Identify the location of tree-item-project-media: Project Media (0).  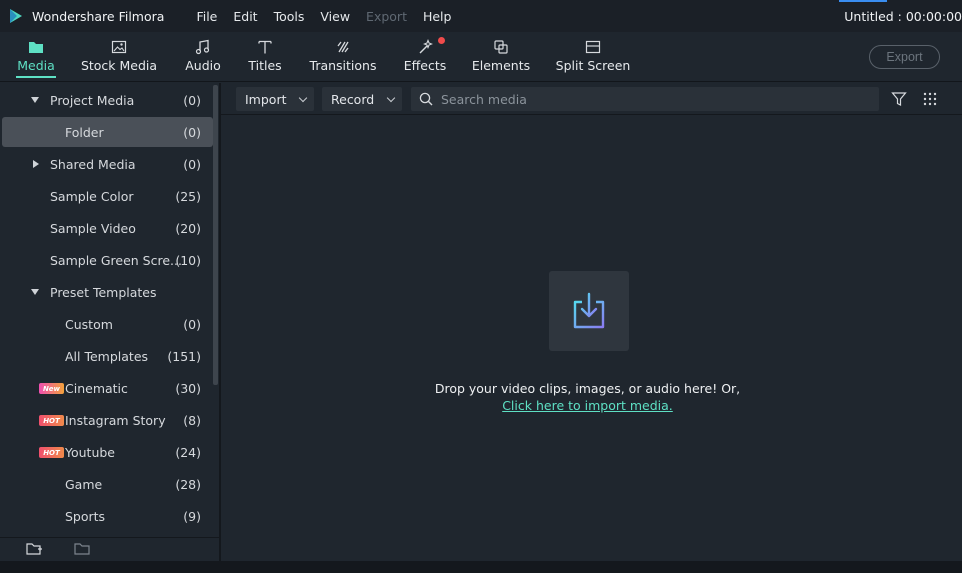
(107, 100).